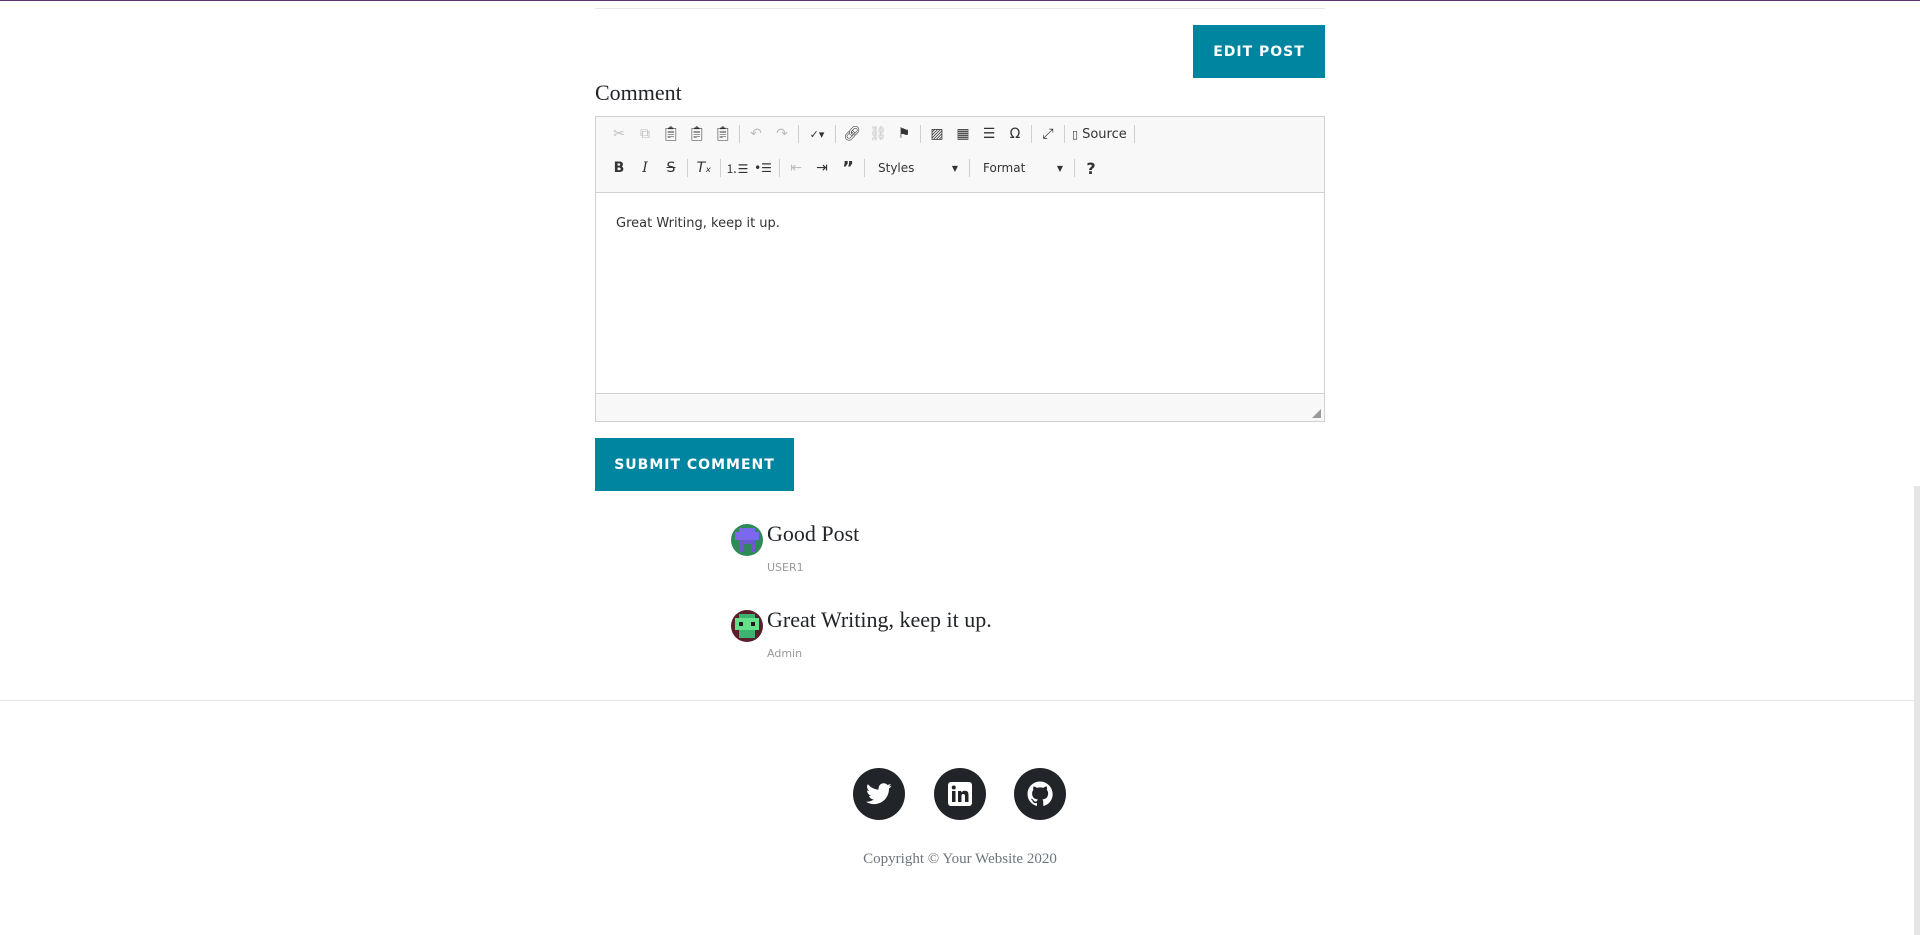  What do you see at coordinates (1316, 413) in the screenshot?
I see `resize-handle-icon` at bounding box center [1316, 413].